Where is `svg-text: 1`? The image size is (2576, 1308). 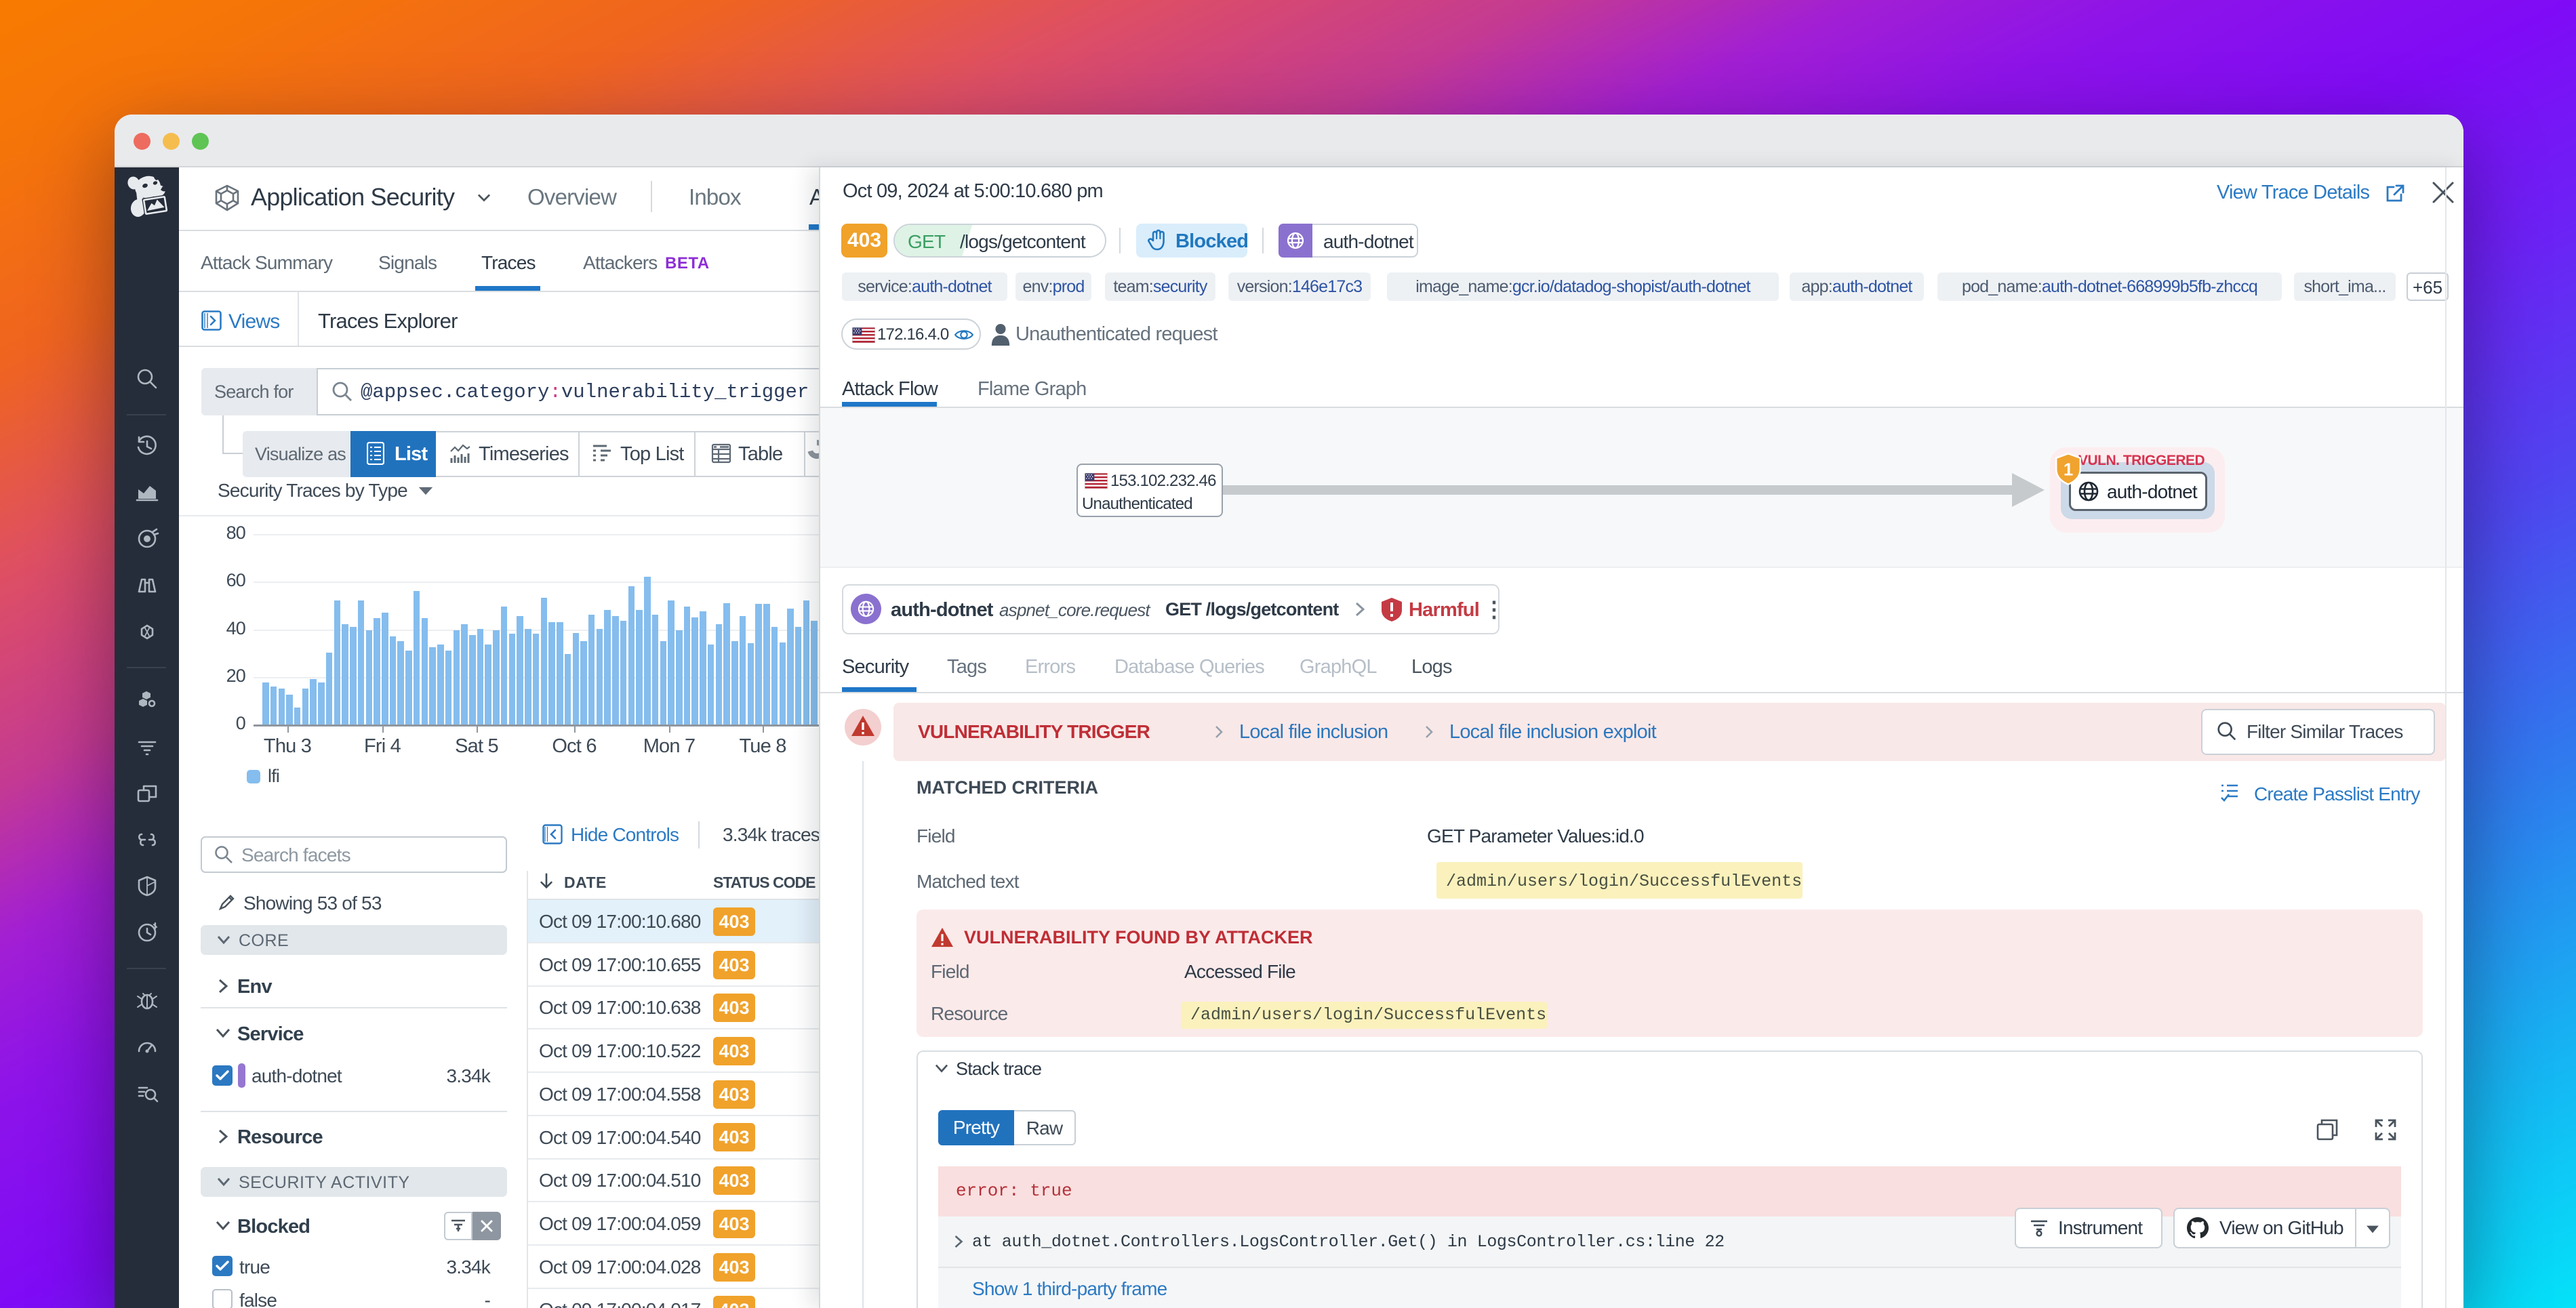 svg-text: 1 is located at coordinates (2068, 471).